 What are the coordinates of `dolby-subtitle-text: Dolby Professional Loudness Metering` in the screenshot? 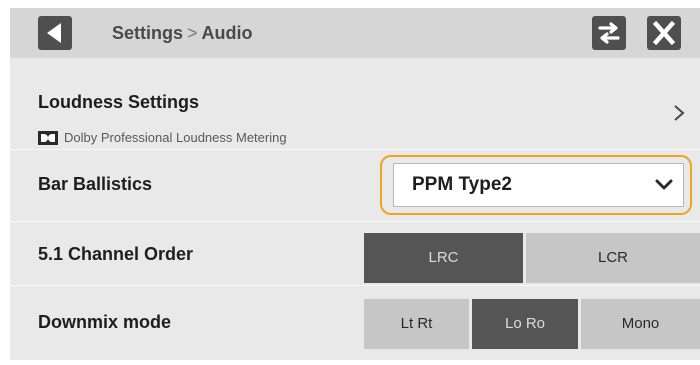 It's located at (175, 138).